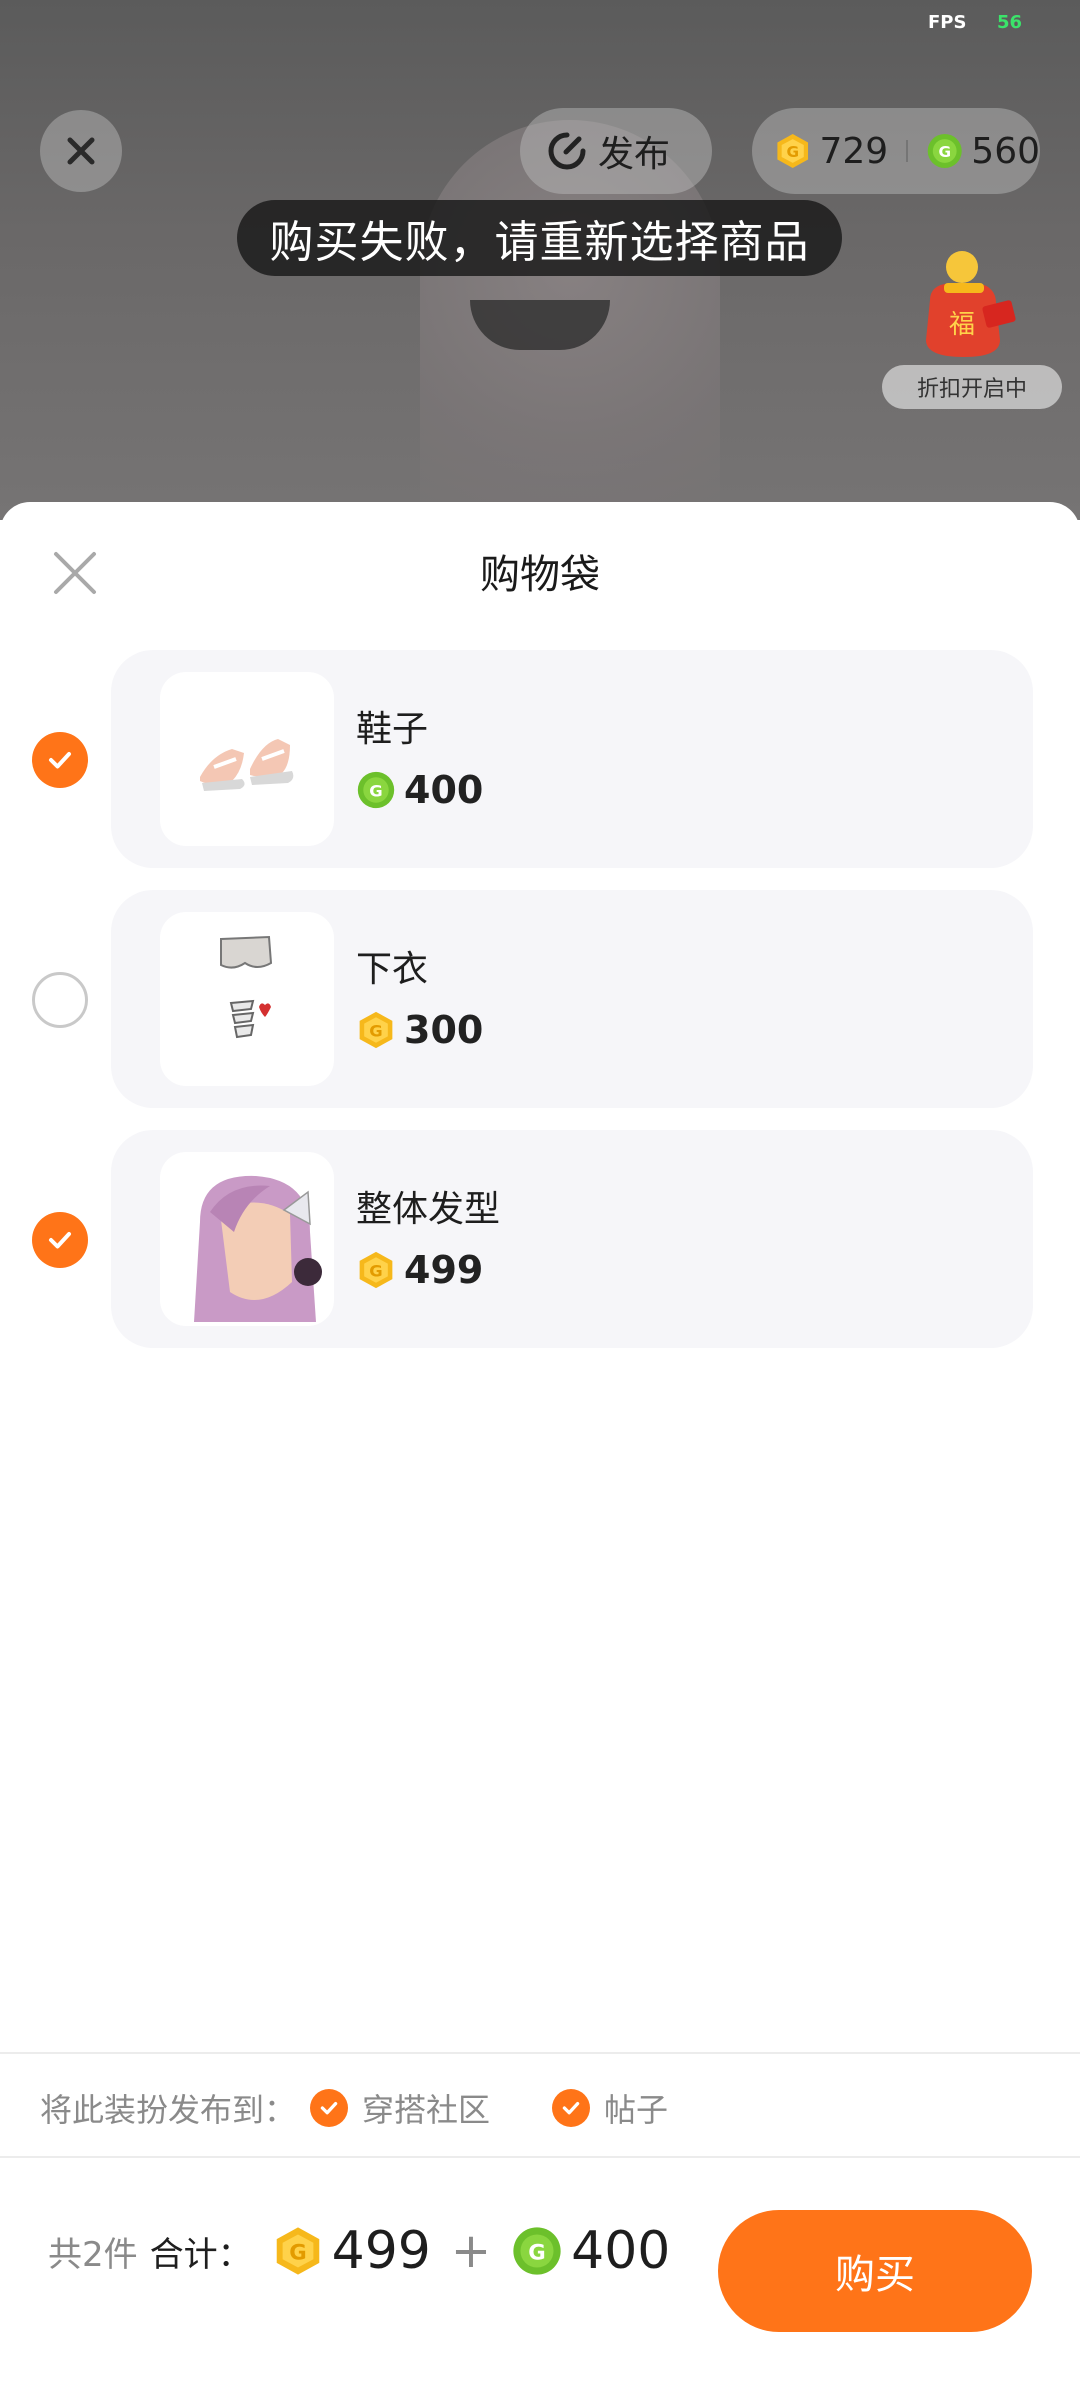 The width and height of the screenshot is (1080, 2388). I want to click on hairstyle-image, so click(258, 1248).